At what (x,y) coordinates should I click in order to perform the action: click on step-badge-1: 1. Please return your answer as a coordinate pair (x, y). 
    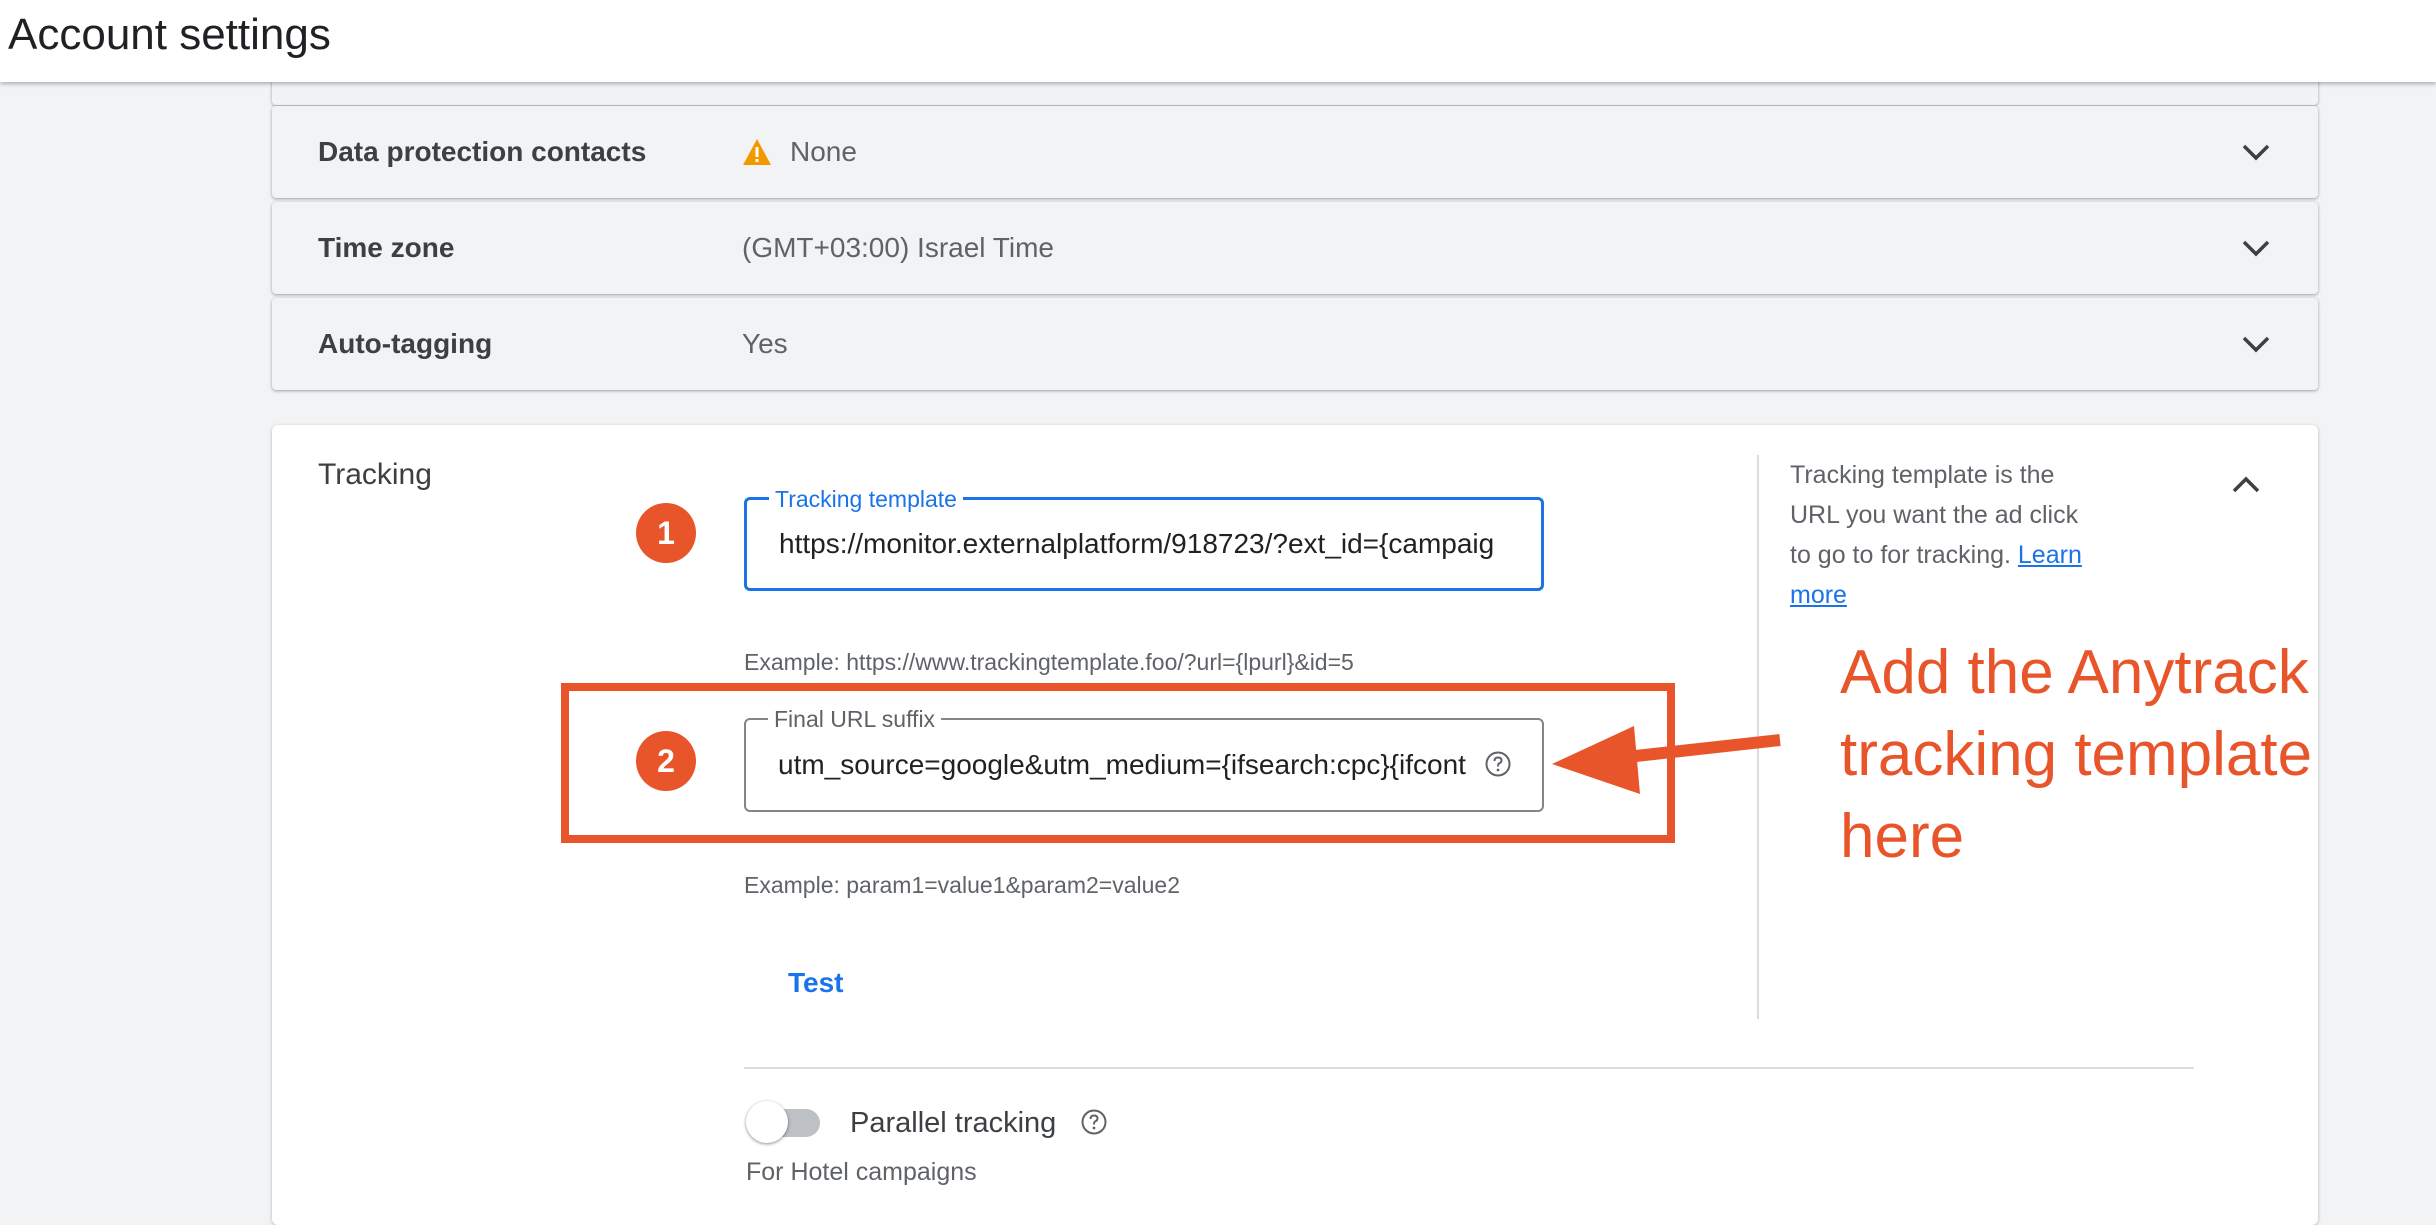
    Looking at the image, I should click on (666, 533).